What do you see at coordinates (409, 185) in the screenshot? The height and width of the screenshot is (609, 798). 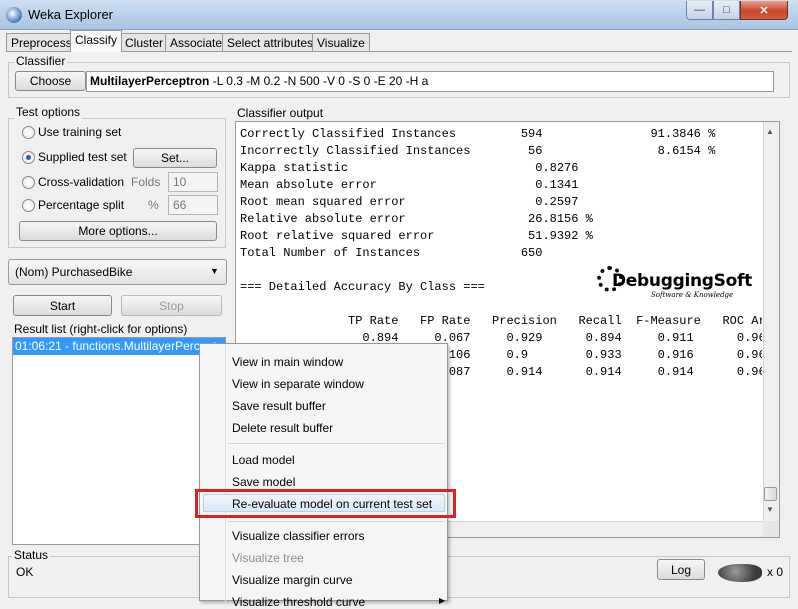 I see `output-line: Mean absolute error 0.1341` at bounding box center [409, 185].